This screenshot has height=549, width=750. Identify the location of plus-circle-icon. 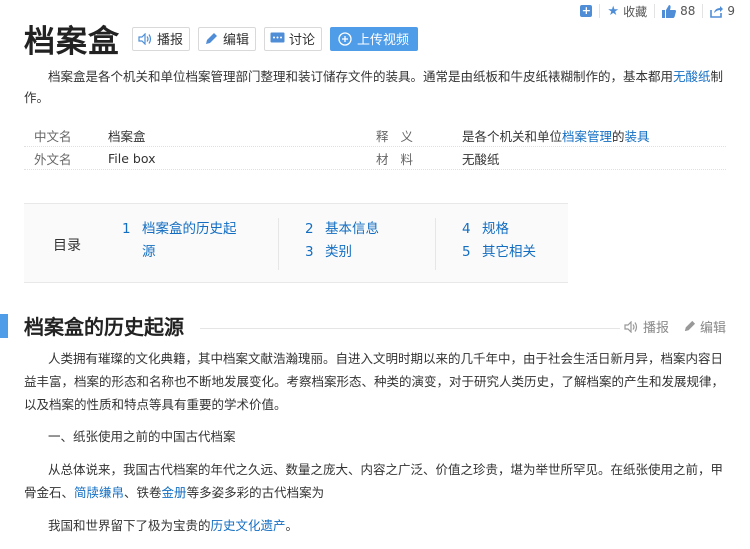
(345, 38).